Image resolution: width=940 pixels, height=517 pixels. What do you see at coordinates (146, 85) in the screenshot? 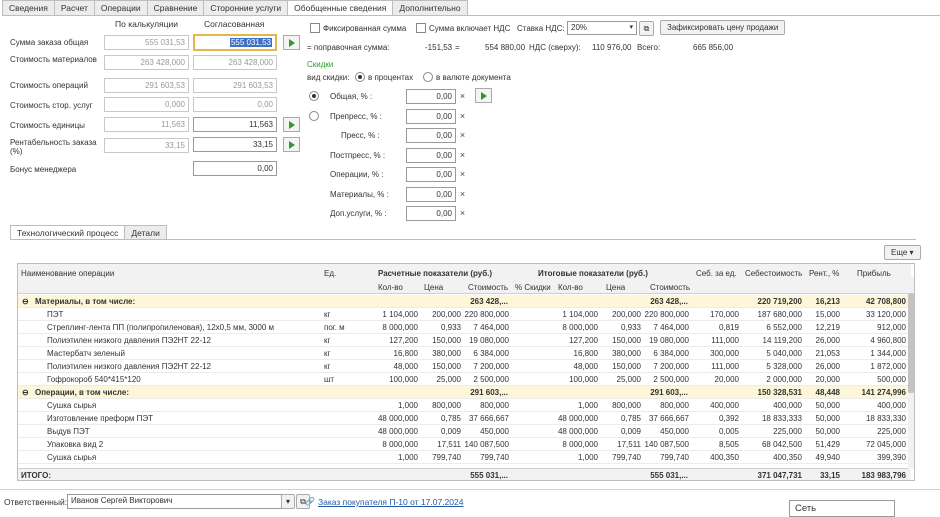
I see `calc-operations-cost: 291 603,53` at bounding box center [146, 85].